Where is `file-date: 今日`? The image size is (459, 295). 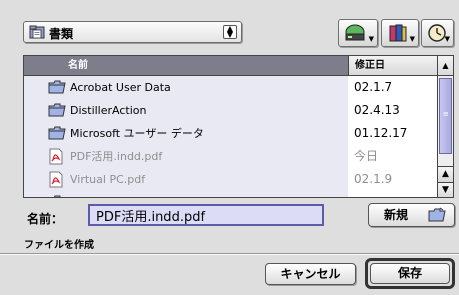 file-date: 今日 is located at coordinates (366, 156).